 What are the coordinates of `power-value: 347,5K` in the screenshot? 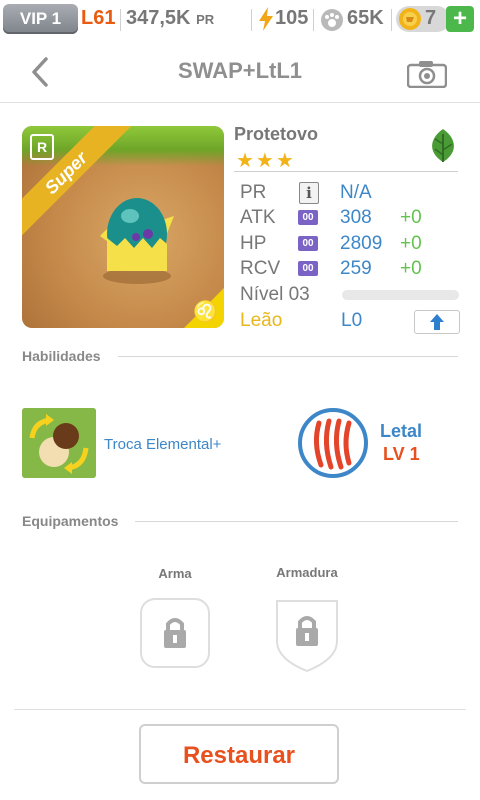 It's located at (158, 18).